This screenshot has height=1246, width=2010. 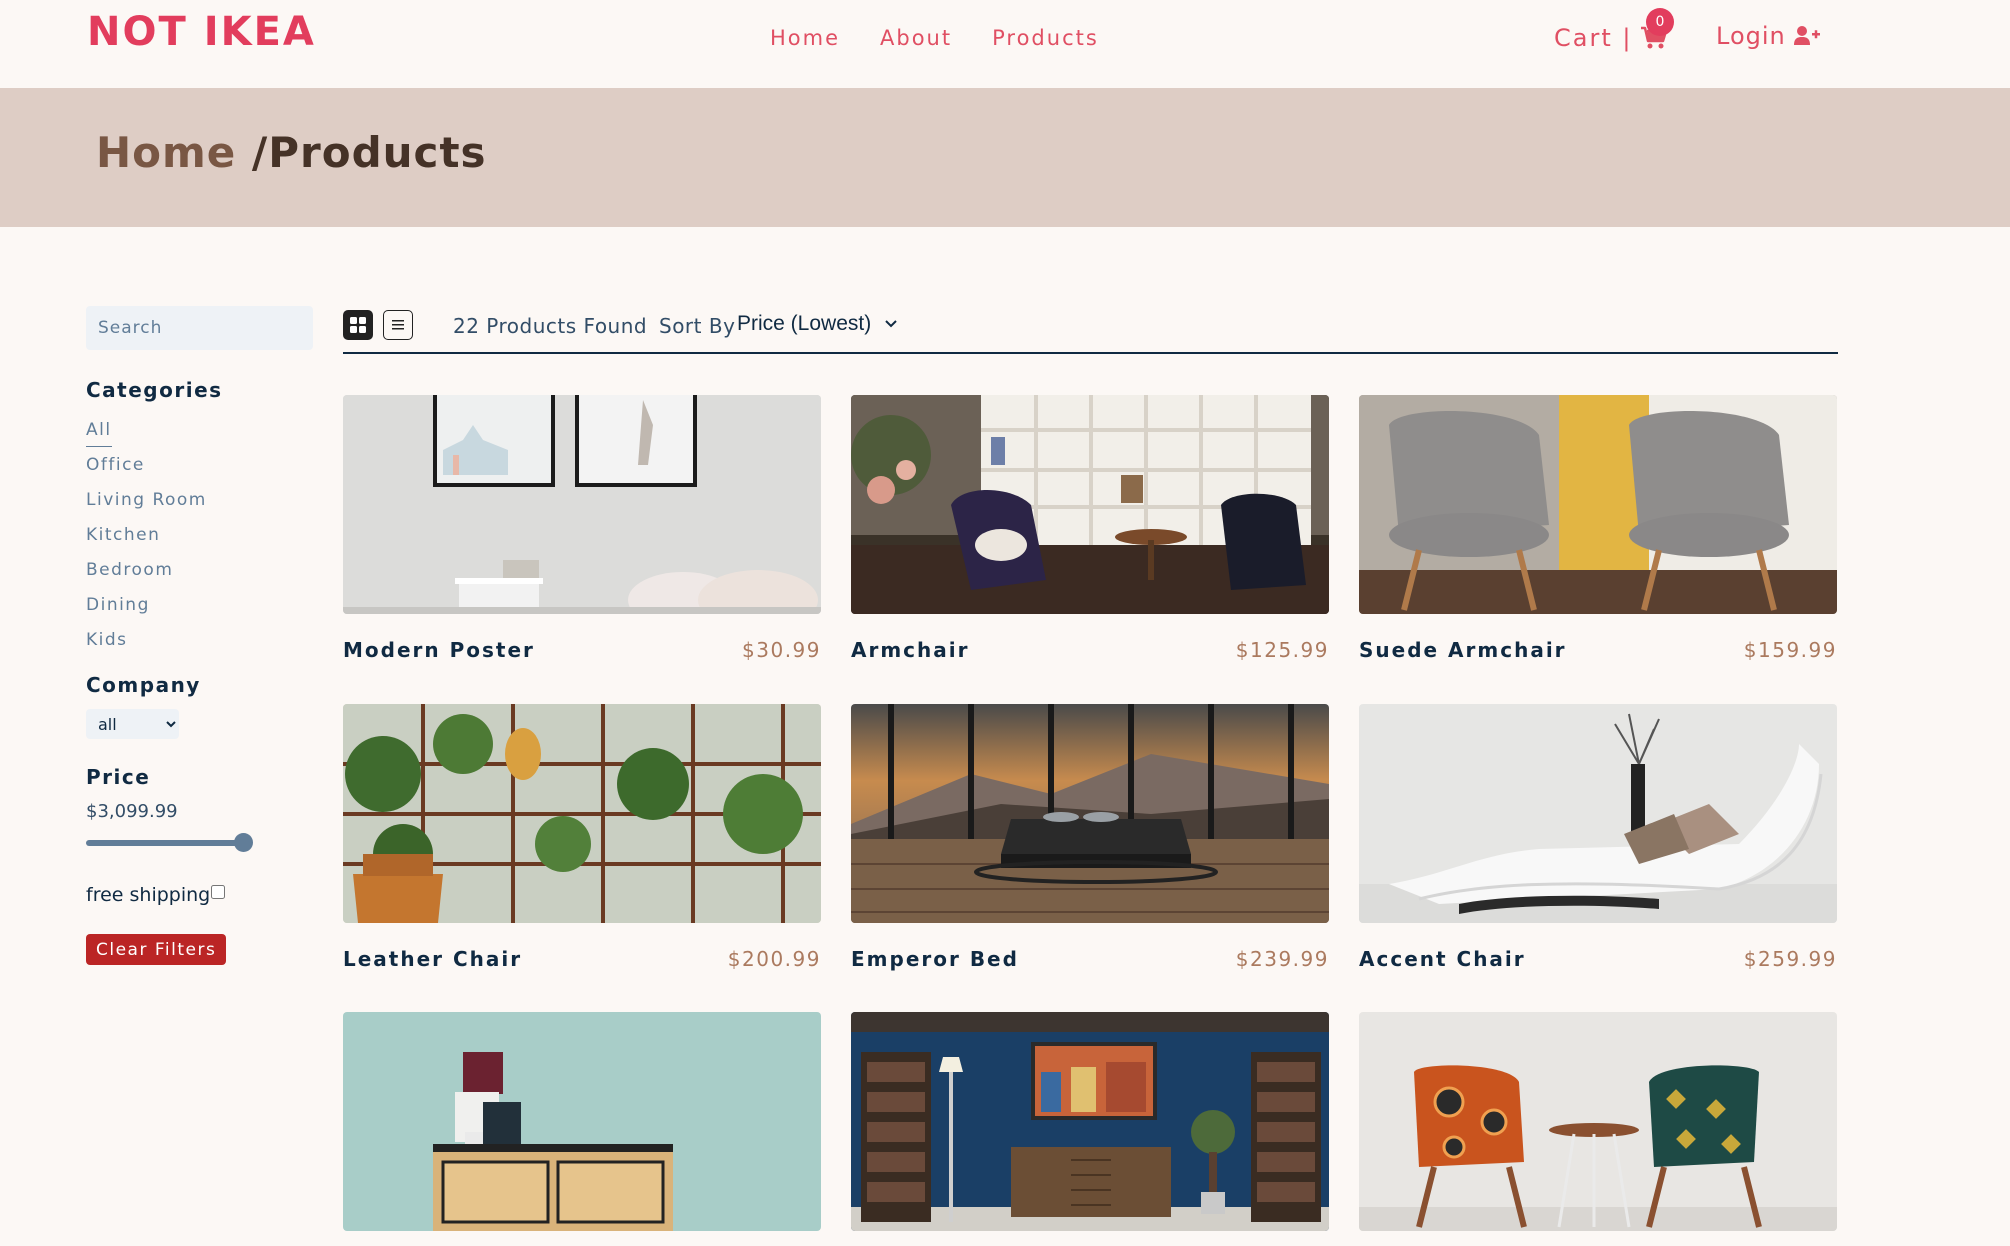 I want to click on site-logo: NOT IKEA, so click(x=201, y=32).